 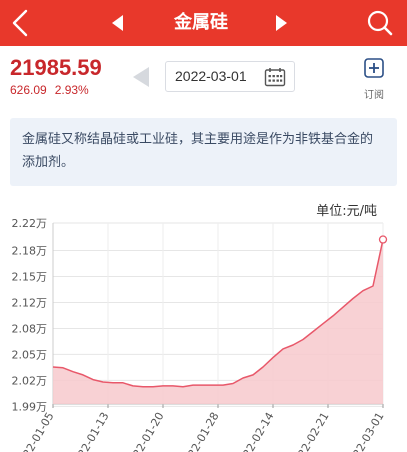 I want to click on header-bar: 金属硅, so click(x=203, y=23).